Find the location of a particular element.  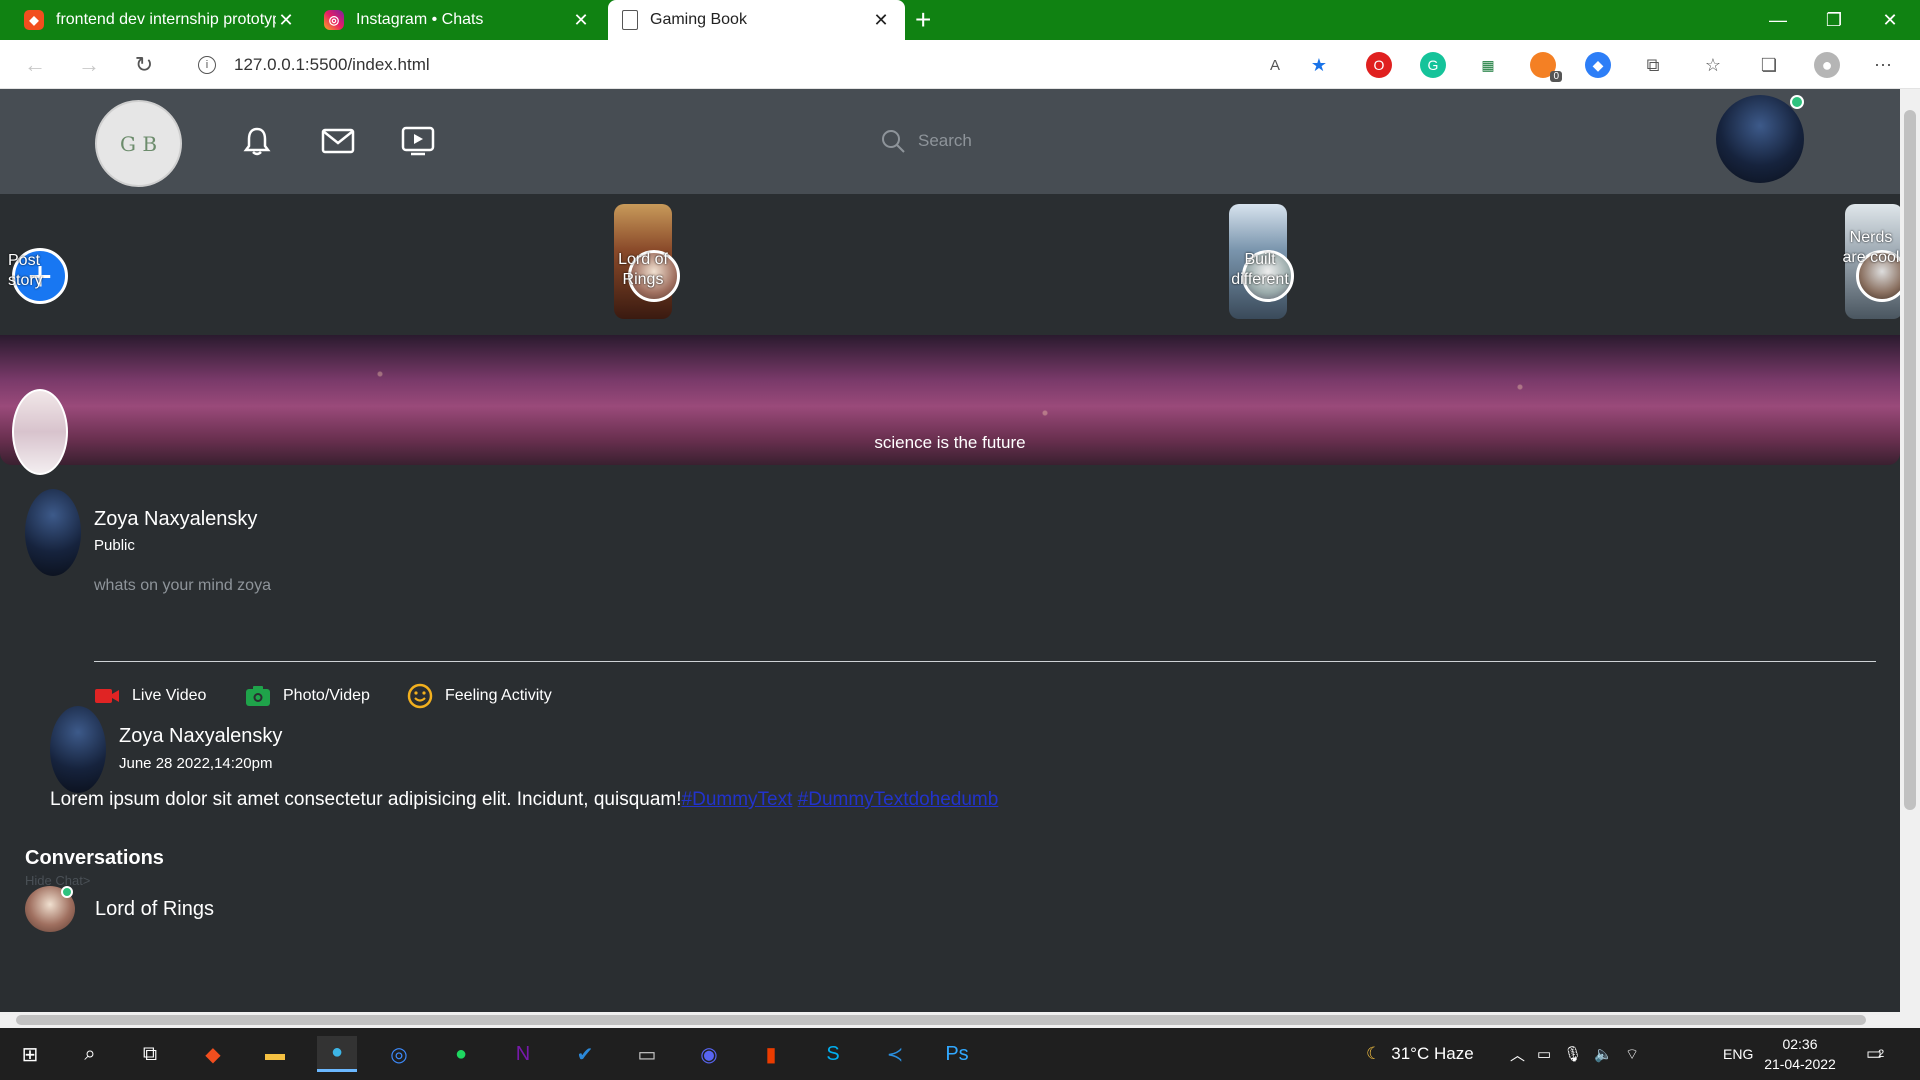

tab-instagram: ◎ Instagram • Chats ✕ is located at coordinates (457, 20).